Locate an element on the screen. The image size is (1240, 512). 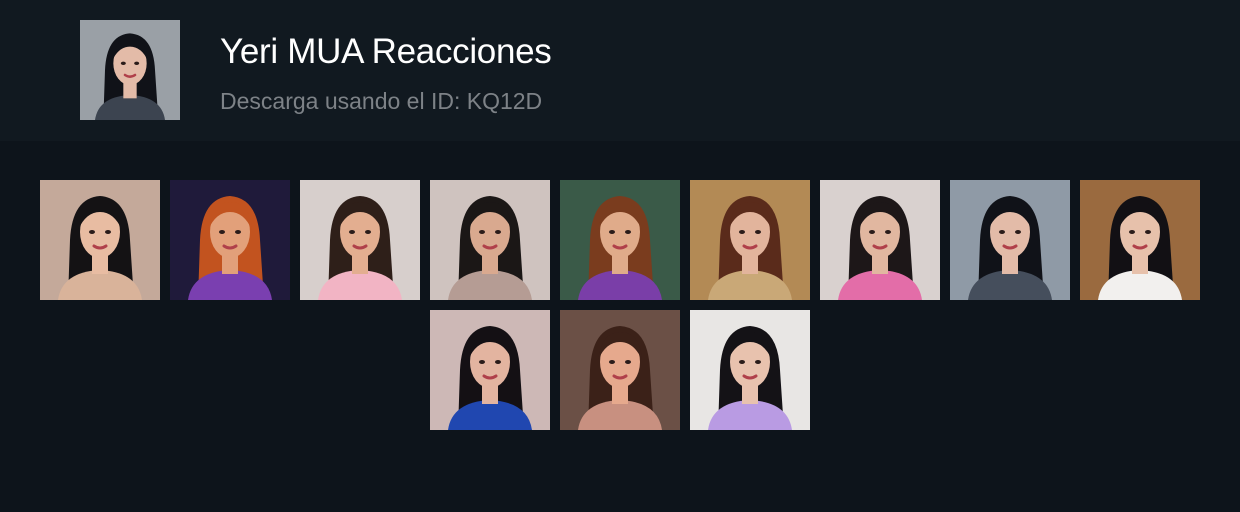
pack-avatar is located at coordinates (130, 70).